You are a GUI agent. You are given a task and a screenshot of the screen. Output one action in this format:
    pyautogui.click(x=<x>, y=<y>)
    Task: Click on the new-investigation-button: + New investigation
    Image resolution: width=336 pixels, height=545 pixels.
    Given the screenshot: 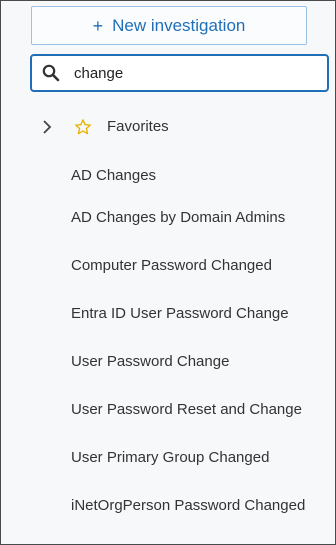 What is the action you would take?
    pyautogui.click(x=169, y=25)
    